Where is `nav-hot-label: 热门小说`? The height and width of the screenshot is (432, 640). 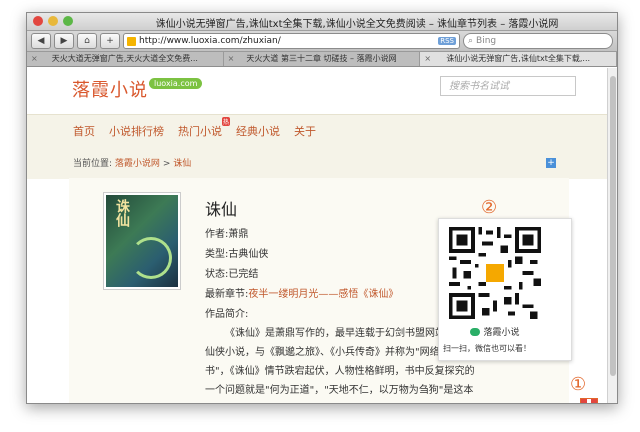 nav-hot-label: 热门小说 is located at coordinates (200, 131).